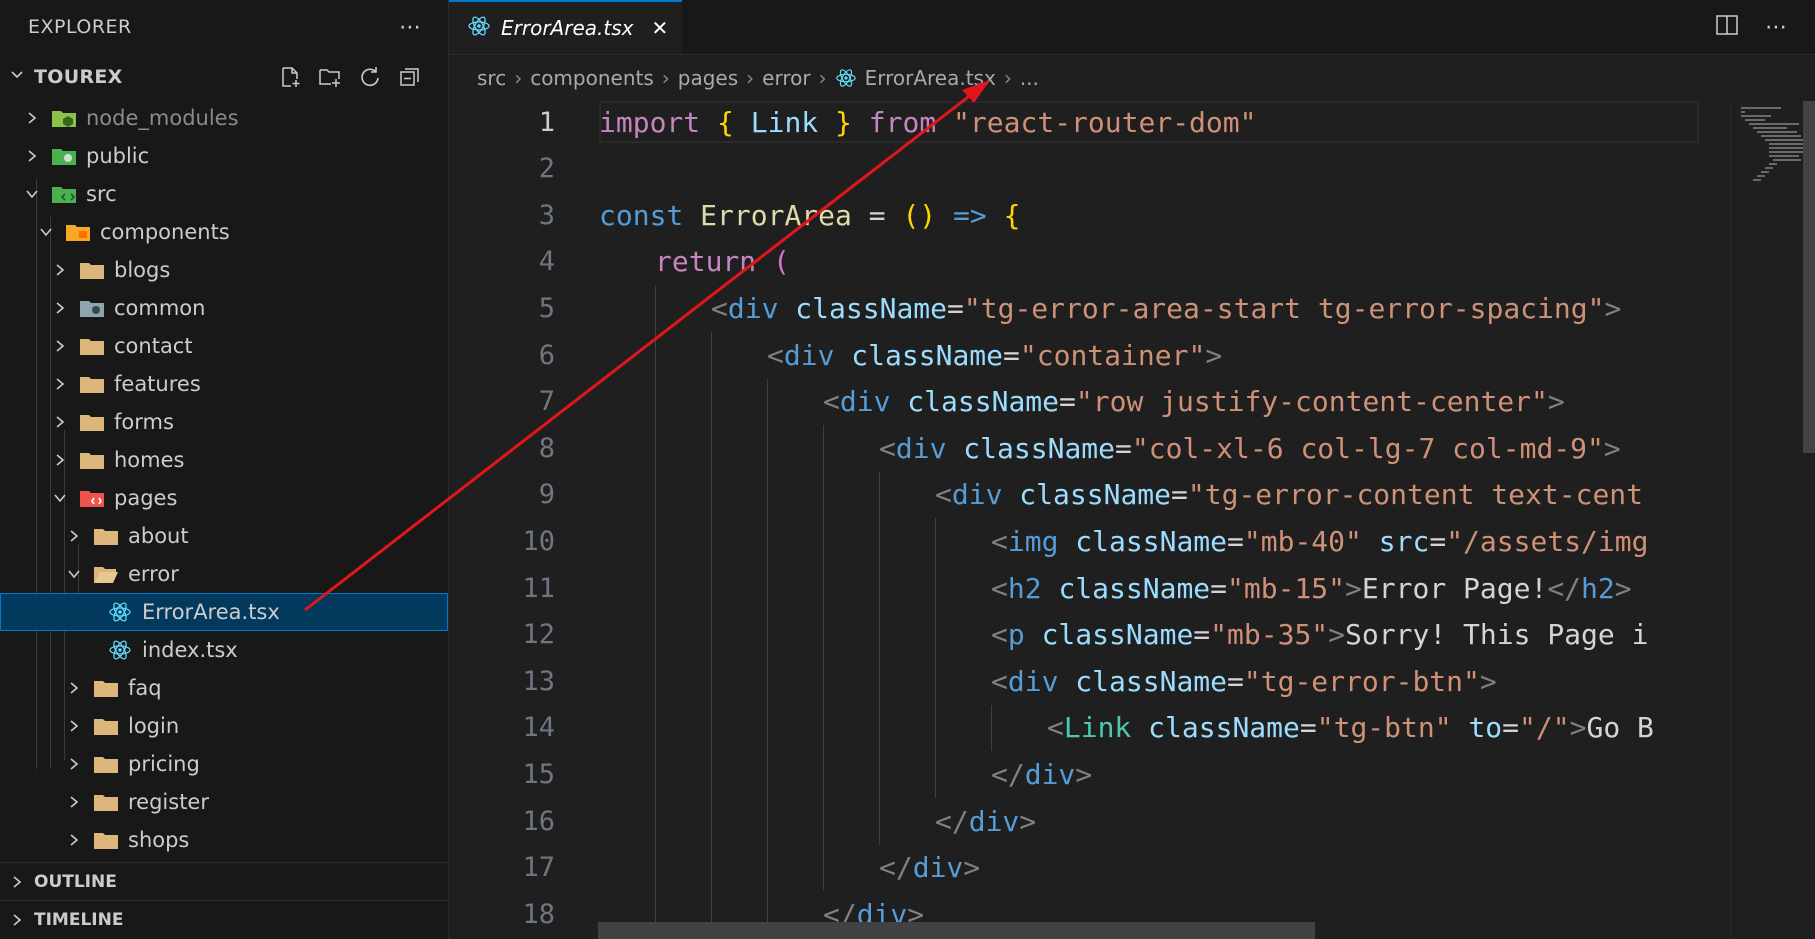 The width and height of the screenshot is (1815, 939). I want to click on code-token: Sorry! This Page i, so click(1497, 635).